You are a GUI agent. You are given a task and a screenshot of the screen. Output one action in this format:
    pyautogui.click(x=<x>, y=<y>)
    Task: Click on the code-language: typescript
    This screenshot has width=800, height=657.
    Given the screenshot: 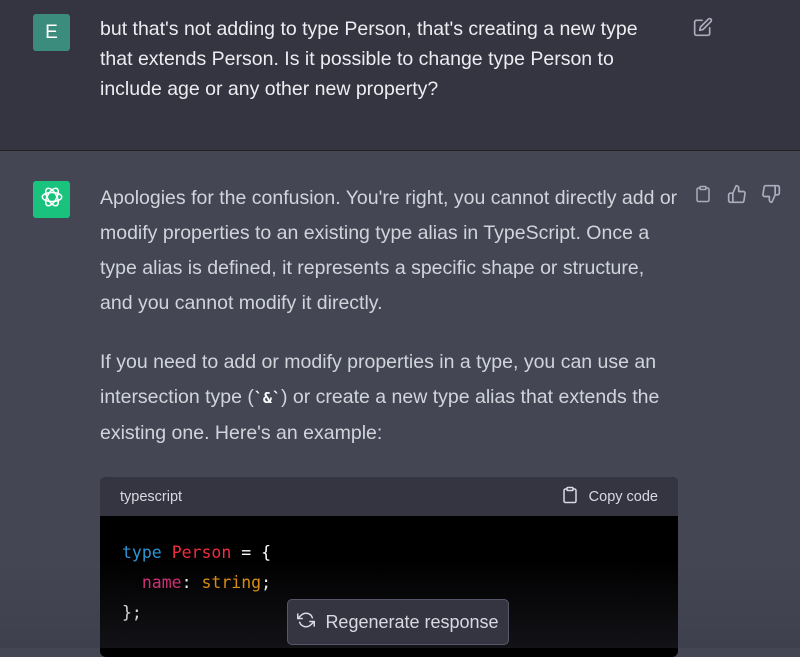 What is the action you would take?
    pyautogui.click(x=151, y=496)
    